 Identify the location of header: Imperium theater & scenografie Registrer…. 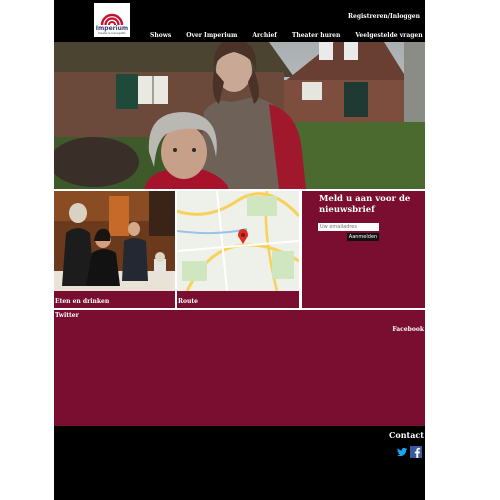
(239, 21).